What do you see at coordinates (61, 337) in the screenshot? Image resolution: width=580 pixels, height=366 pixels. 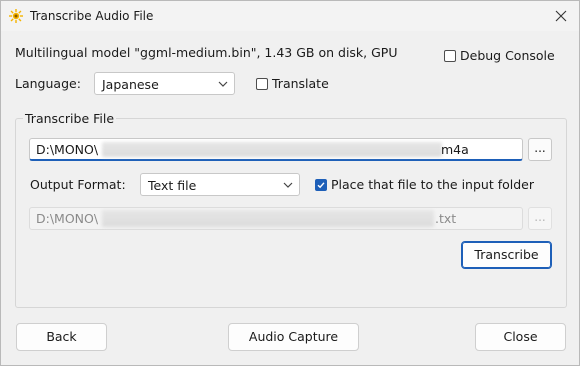 I see `back-button: Back` at bounding box center [61, 337].